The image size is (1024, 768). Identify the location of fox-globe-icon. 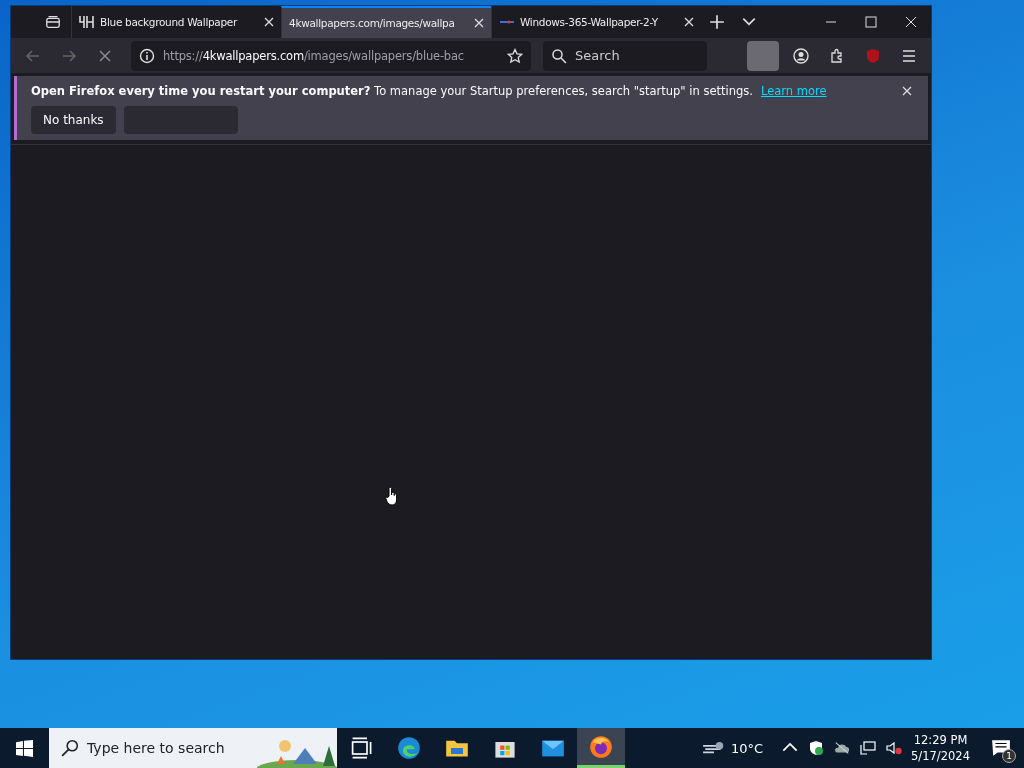
(601, 746).